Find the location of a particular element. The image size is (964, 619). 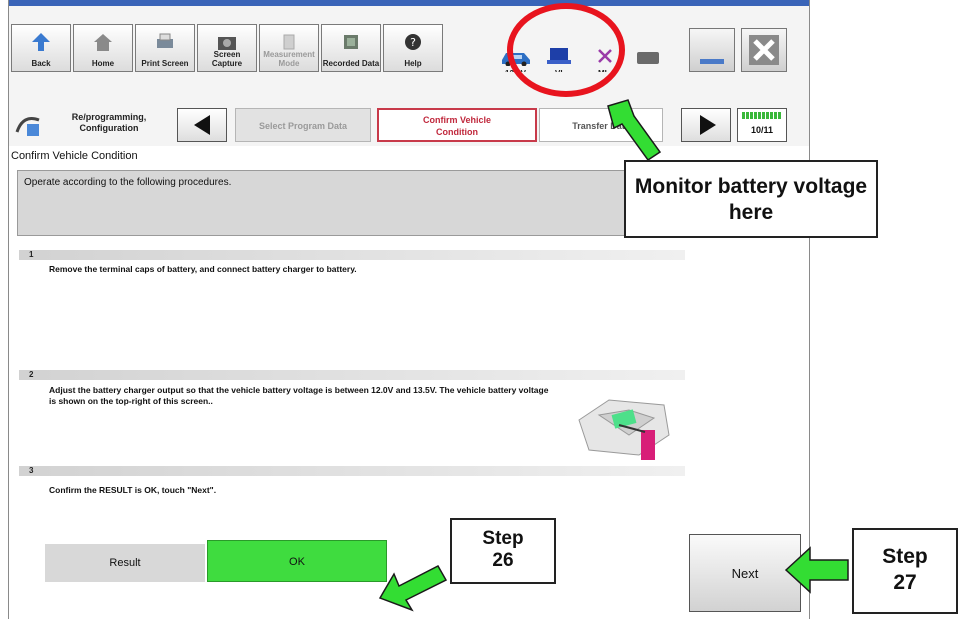

arrow-monitor-icon is located at coordinates (634, 130).